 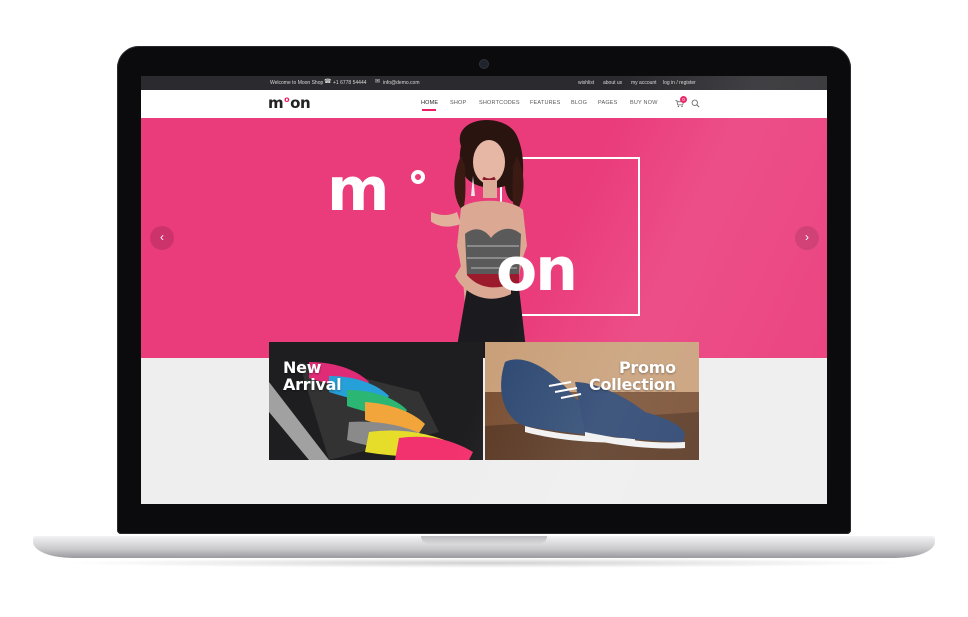 I want to click on nav-home: HOME, so click(x=429, y=103).